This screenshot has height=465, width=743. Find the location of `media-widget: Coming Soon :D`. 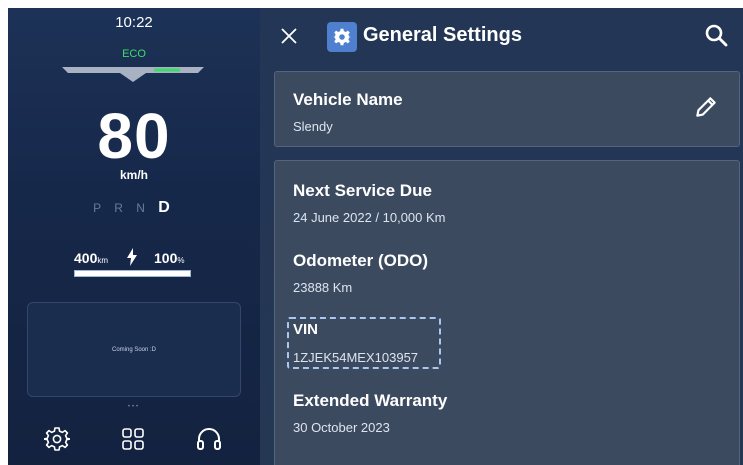

media-widget: Coming Soon :D is located at coordinates (134, 349).